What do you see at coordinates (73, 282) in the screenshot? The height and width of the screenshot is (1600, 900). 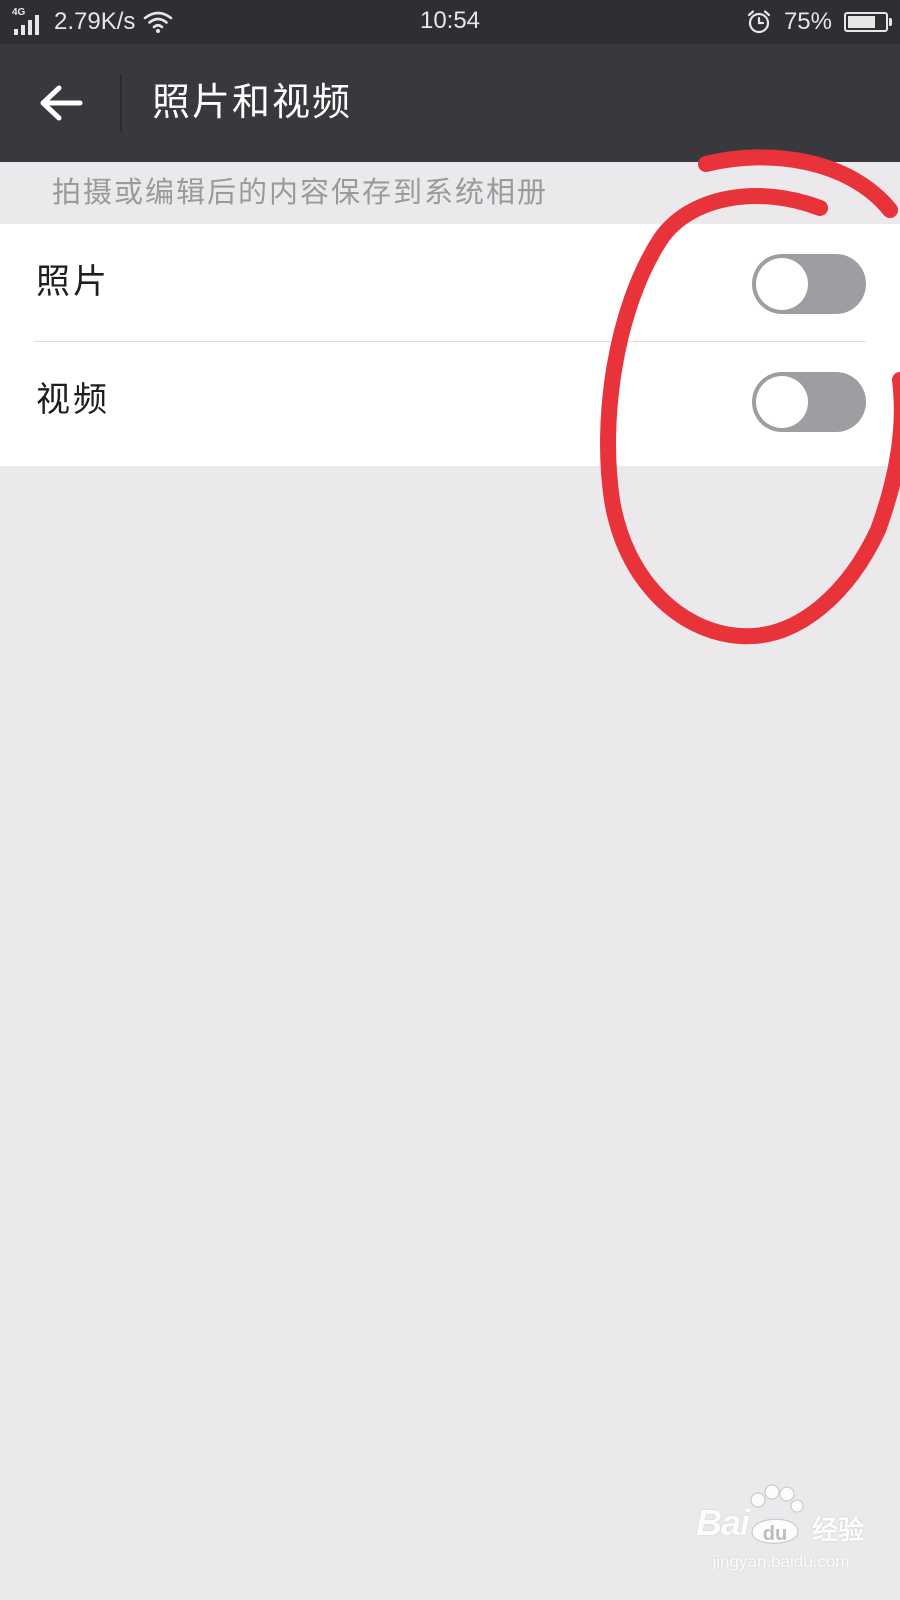 I see `setting-label-photos: 照片` at bounding box center [73, 282].